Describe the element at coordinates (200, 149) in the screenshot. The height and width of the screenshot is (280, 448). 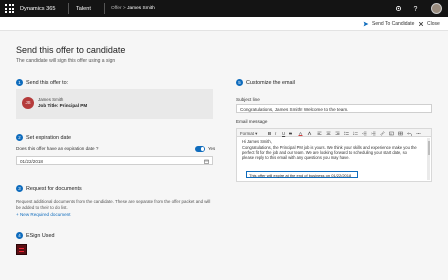
I see `expiration-toggle` at that location.